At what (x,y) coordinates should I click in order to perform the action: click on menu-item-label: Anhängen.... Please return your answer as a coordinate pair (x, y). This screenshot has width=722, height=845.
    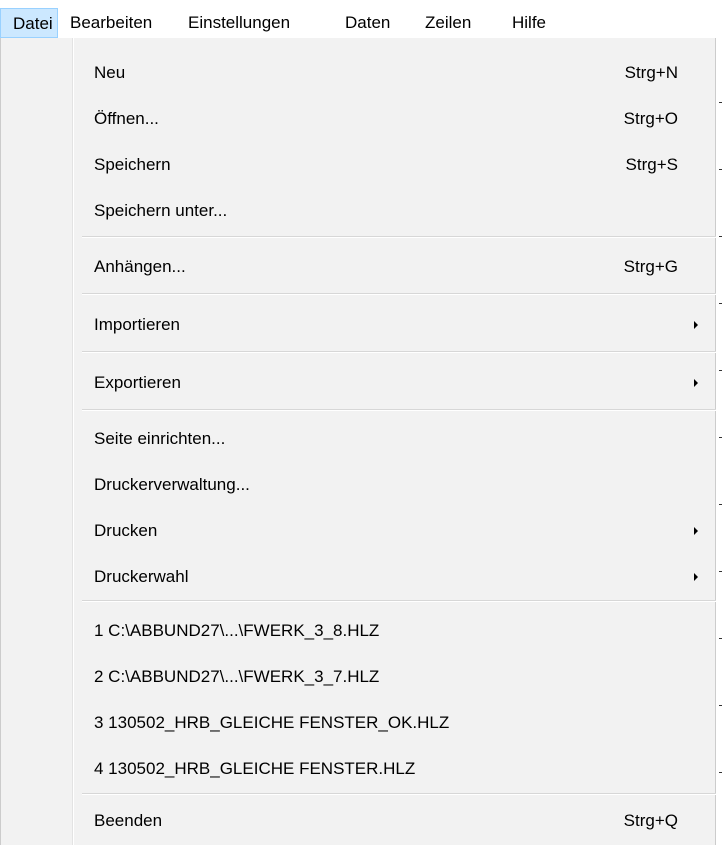
    Looking at the image, I should click on (140, 266).